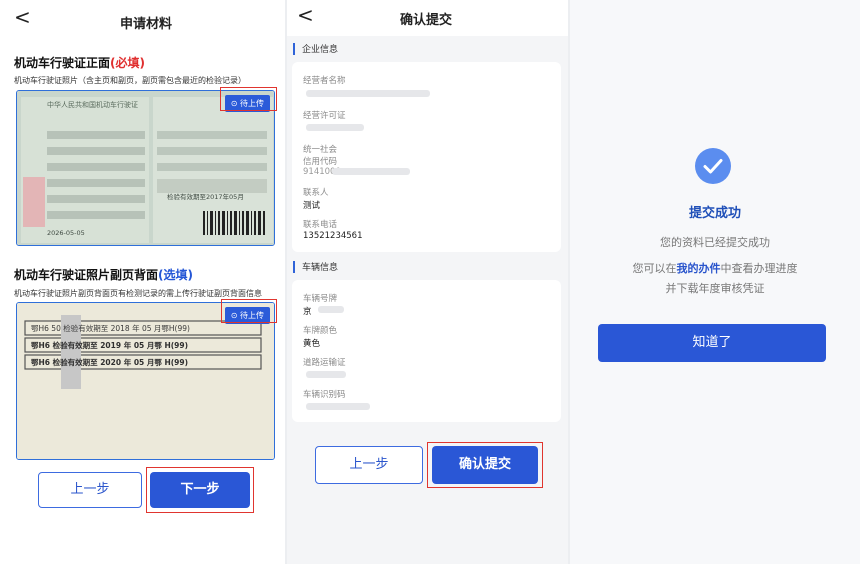 This screenshot has height=564, width=860. I want to click on highlight-front-badge, so click(248, 99).